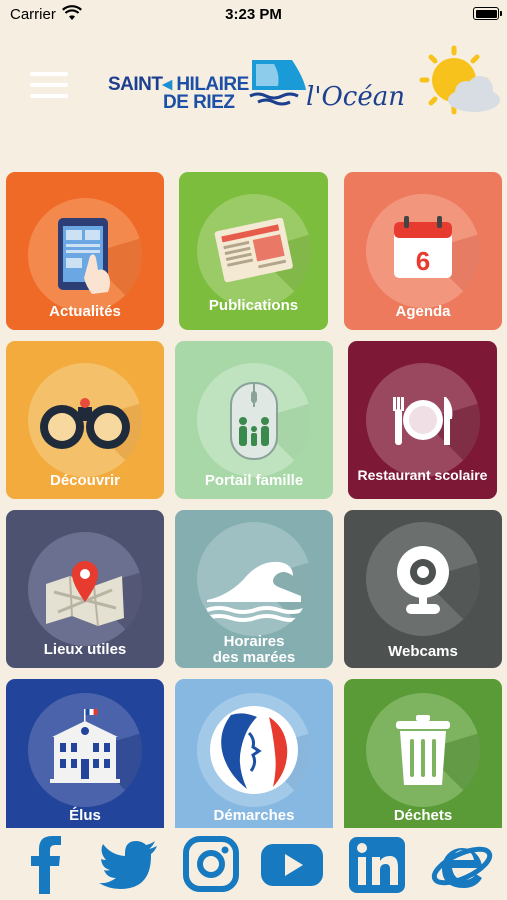 The height and width of the screenshot is (900, 507). What do you see at coordinates (437, 262) in the screenshot?
I see `calendar-icon: 6` at bounding box center [437, 262].